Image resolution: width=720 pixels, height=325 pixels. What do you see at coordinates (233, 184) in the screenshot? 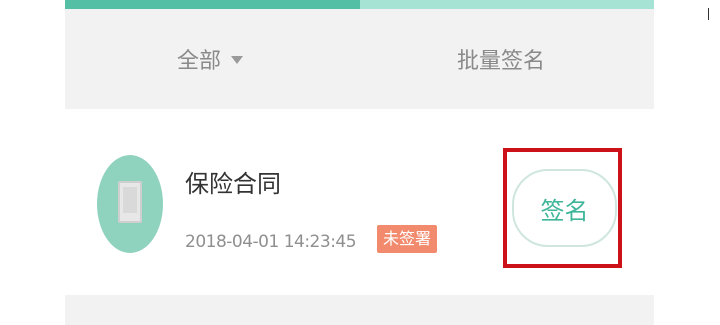
I see `document-title: 保险合同` at bounding box center [233, 184].